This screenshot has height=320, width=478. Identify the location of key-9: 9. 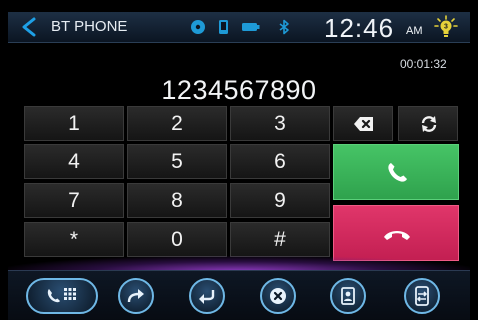
(280, 200).